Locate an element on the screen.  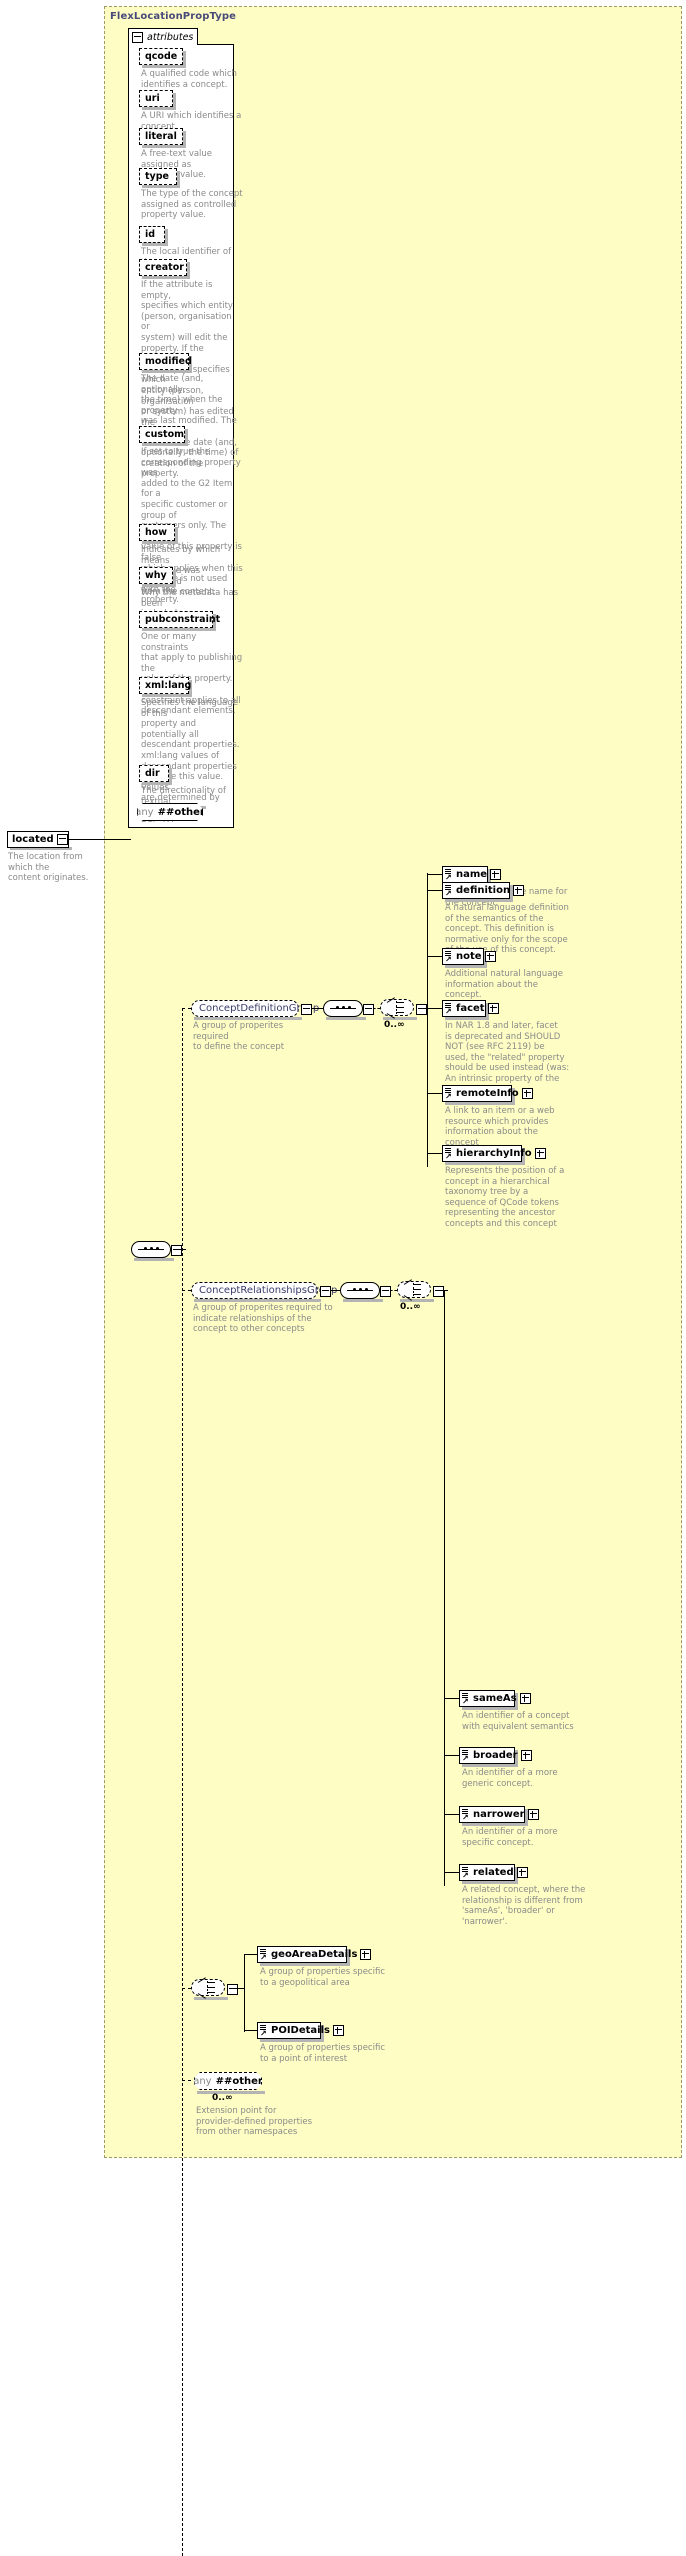
crg-seq-collapse-icon is located at coordinates (385, 1291).